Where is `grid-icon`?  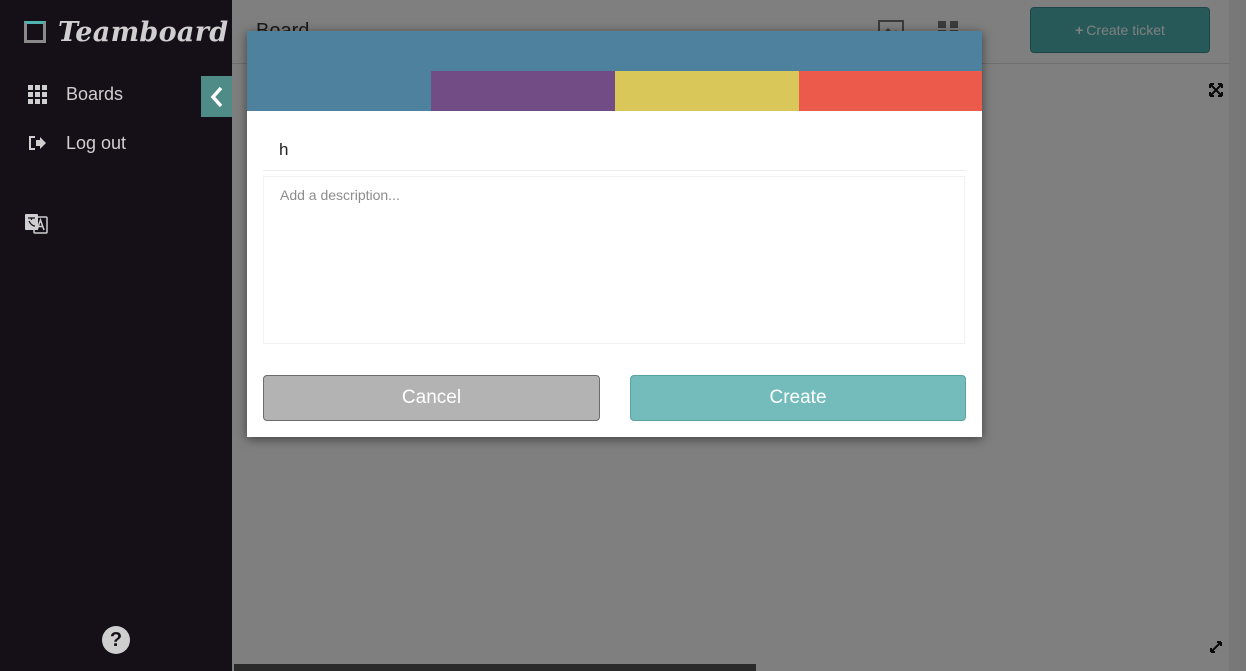 grid-icon is located at coordinates (37, 94).